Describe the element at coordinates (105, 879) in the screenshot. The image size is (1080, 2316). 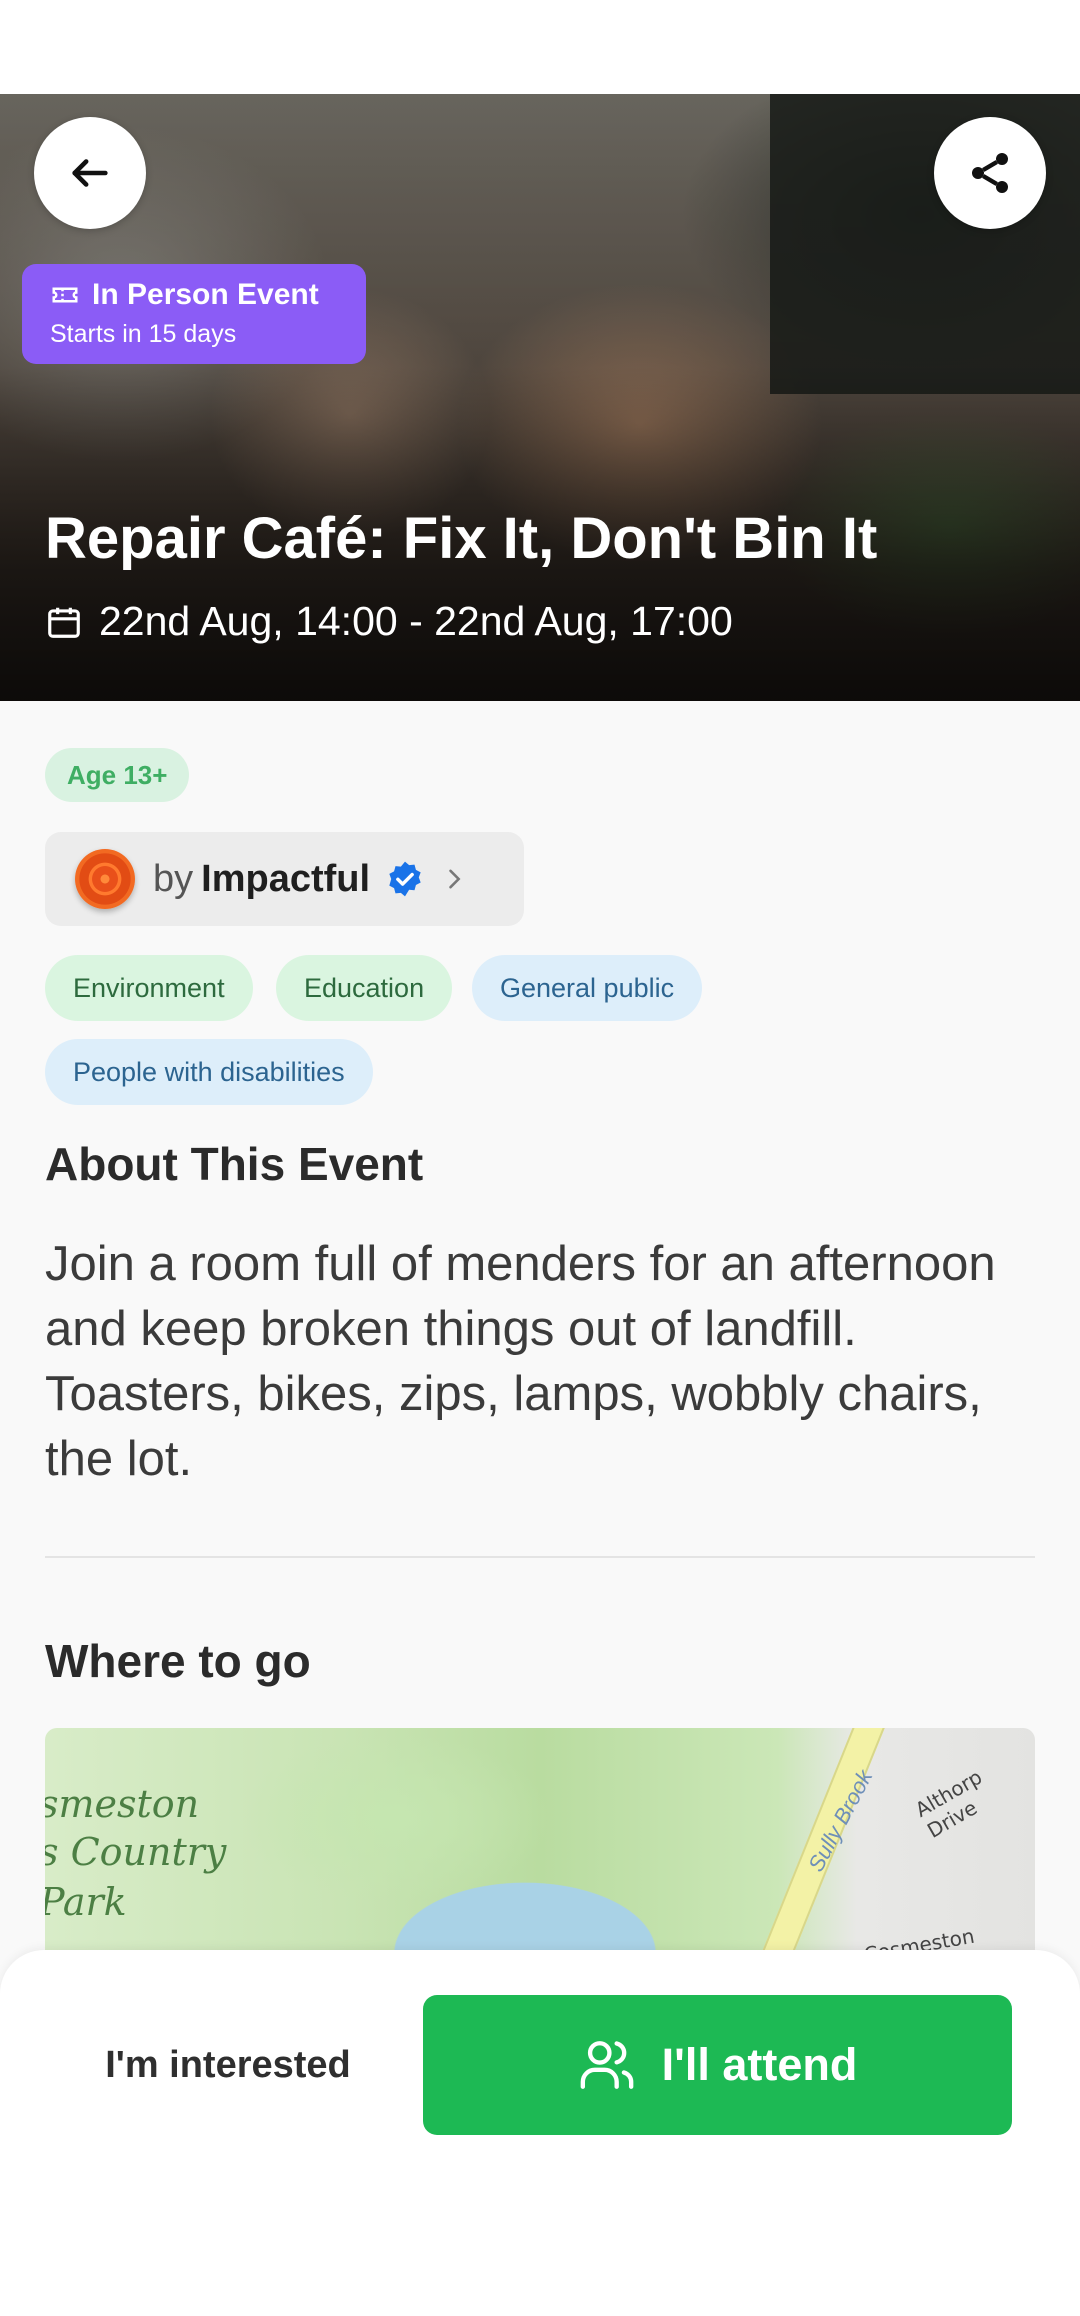
I see `organizer-logo` at that location.